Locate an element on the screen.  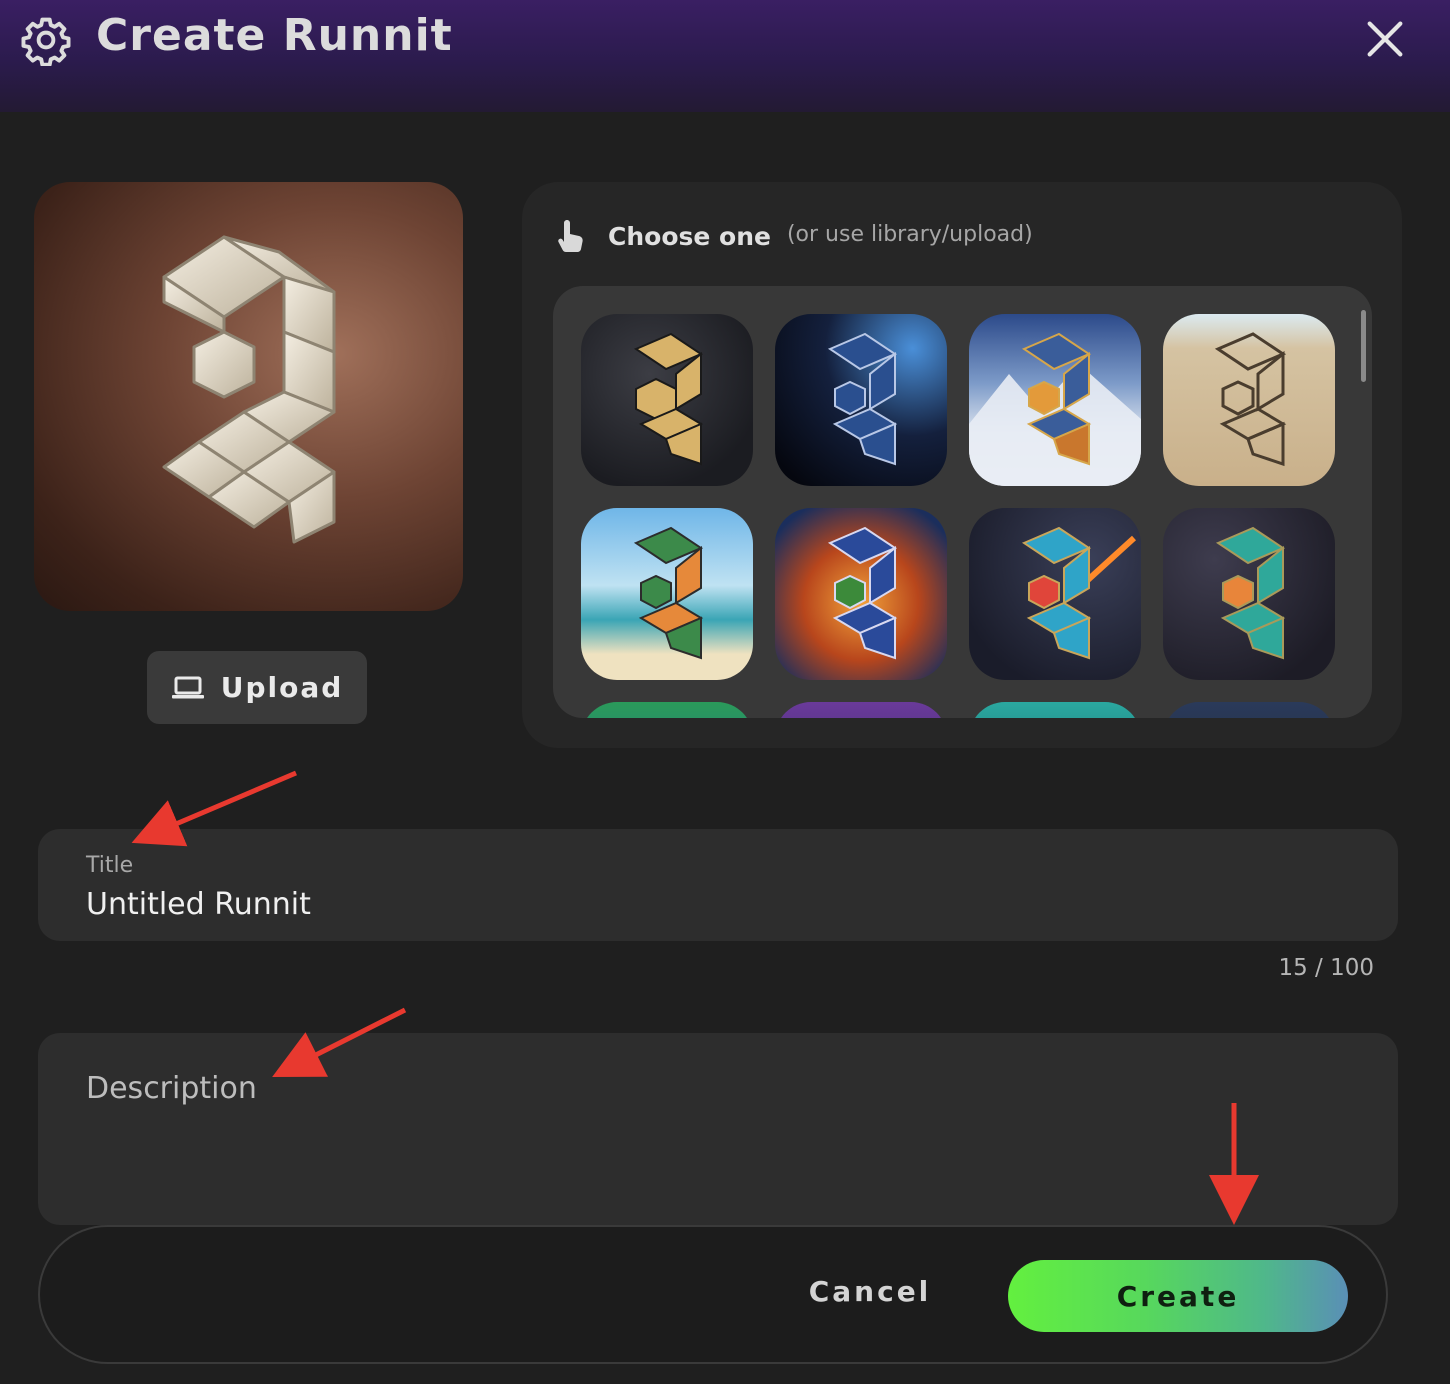
upload-label: Upload is located at coordinates (282, 687).